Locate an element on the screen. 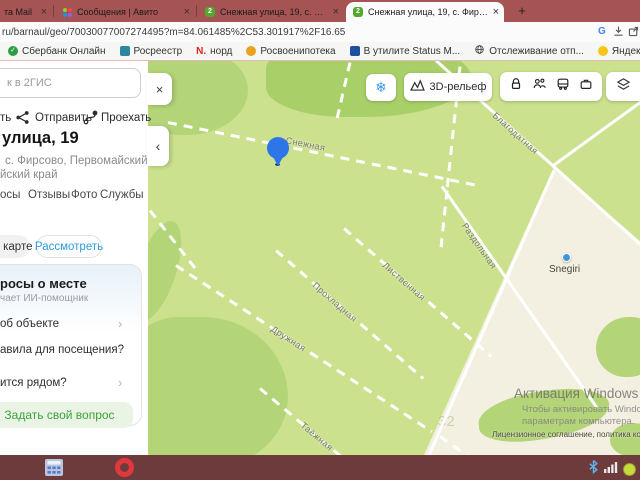 The width and height of the screenshot is (640, 480). bookmark-rosvoenipoteka: Росвоенипотека is located at coordinates (291, 51).